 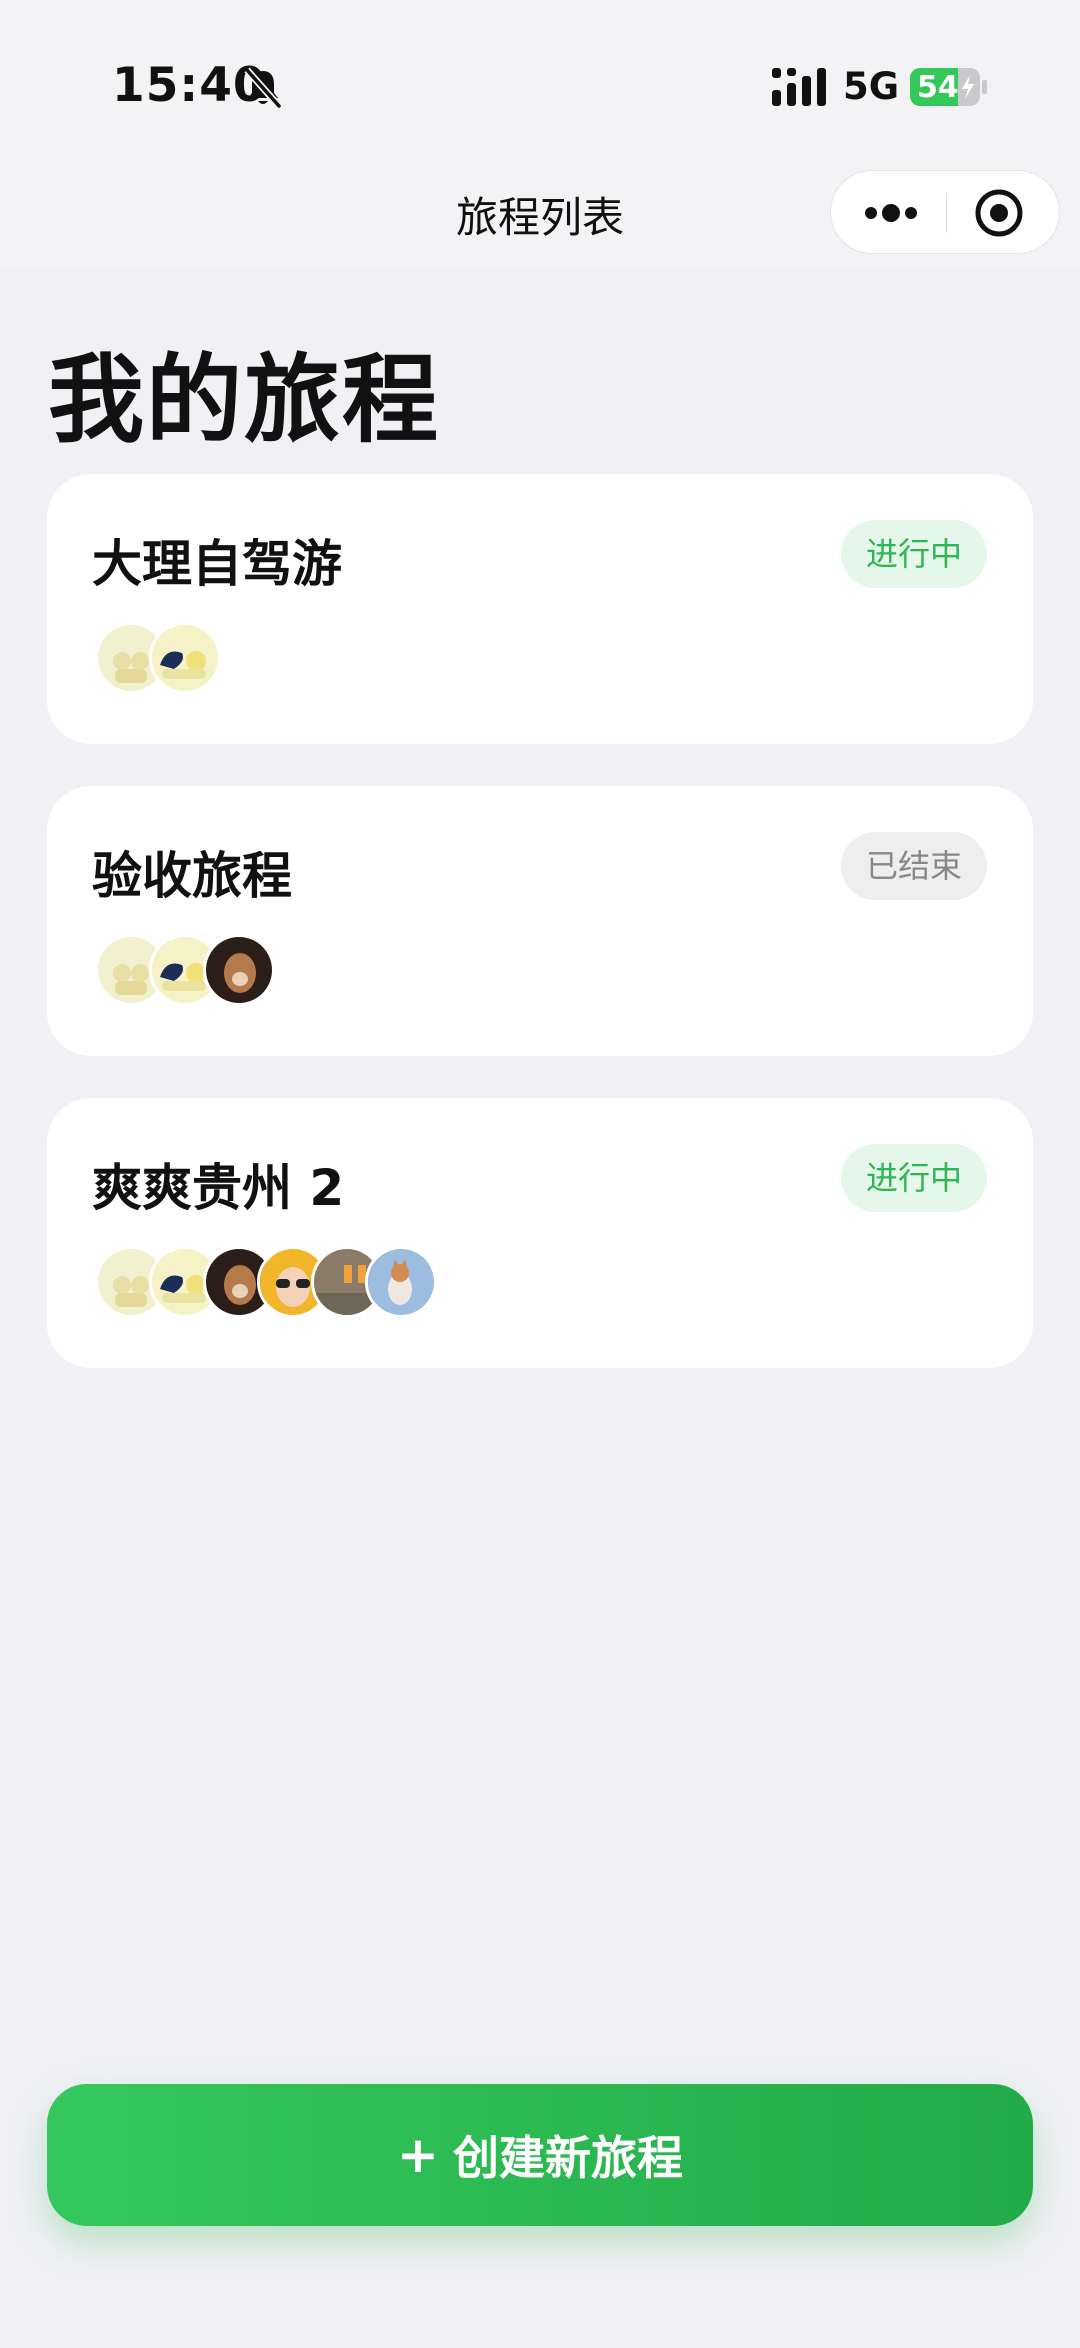 I want to click on create-trip-button: + 创建新旅程, so click(x=540, y=2155).